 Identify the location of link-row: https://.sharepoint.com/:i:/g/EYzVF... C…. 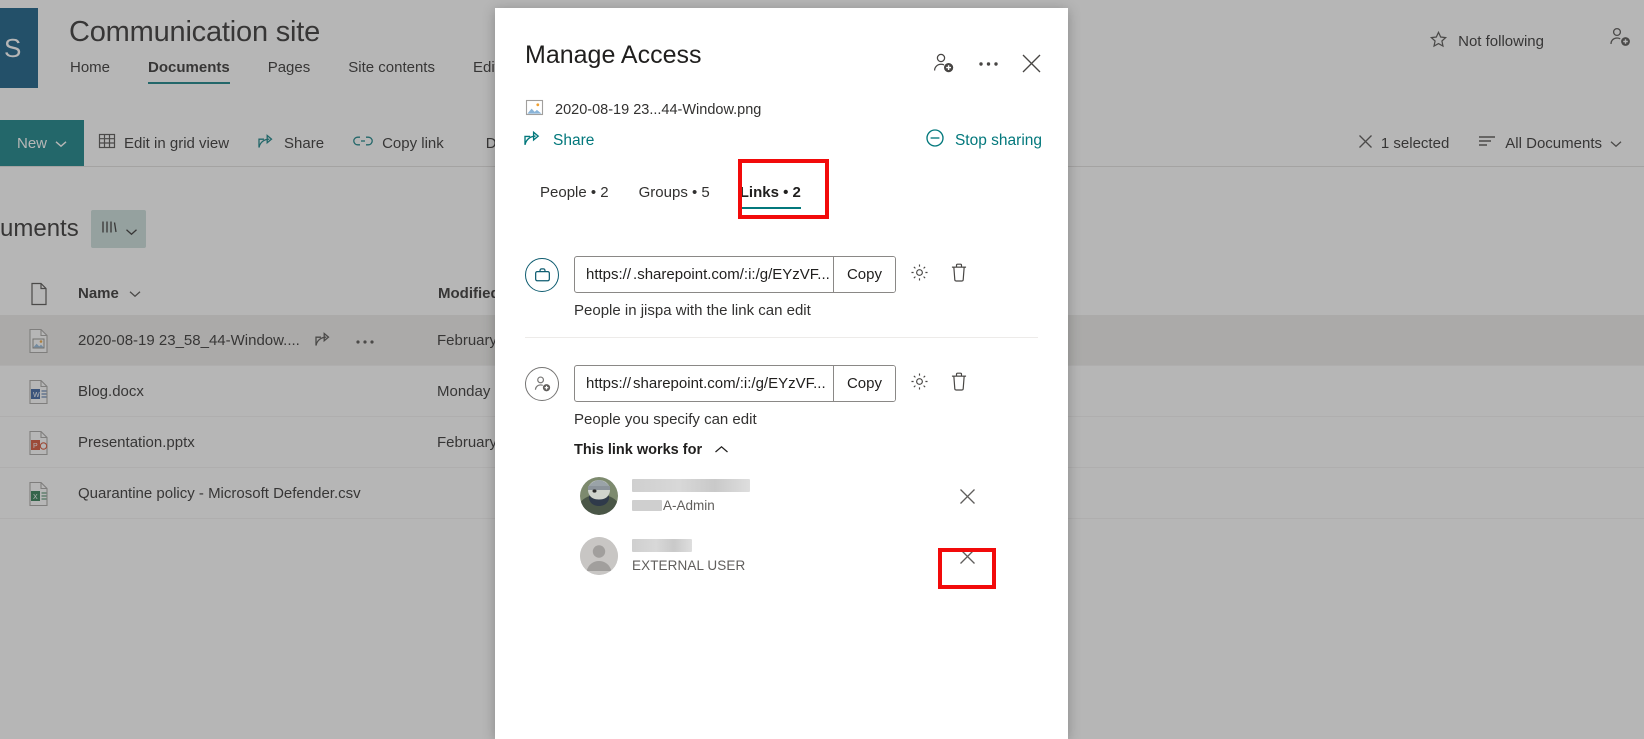
(781, 274).